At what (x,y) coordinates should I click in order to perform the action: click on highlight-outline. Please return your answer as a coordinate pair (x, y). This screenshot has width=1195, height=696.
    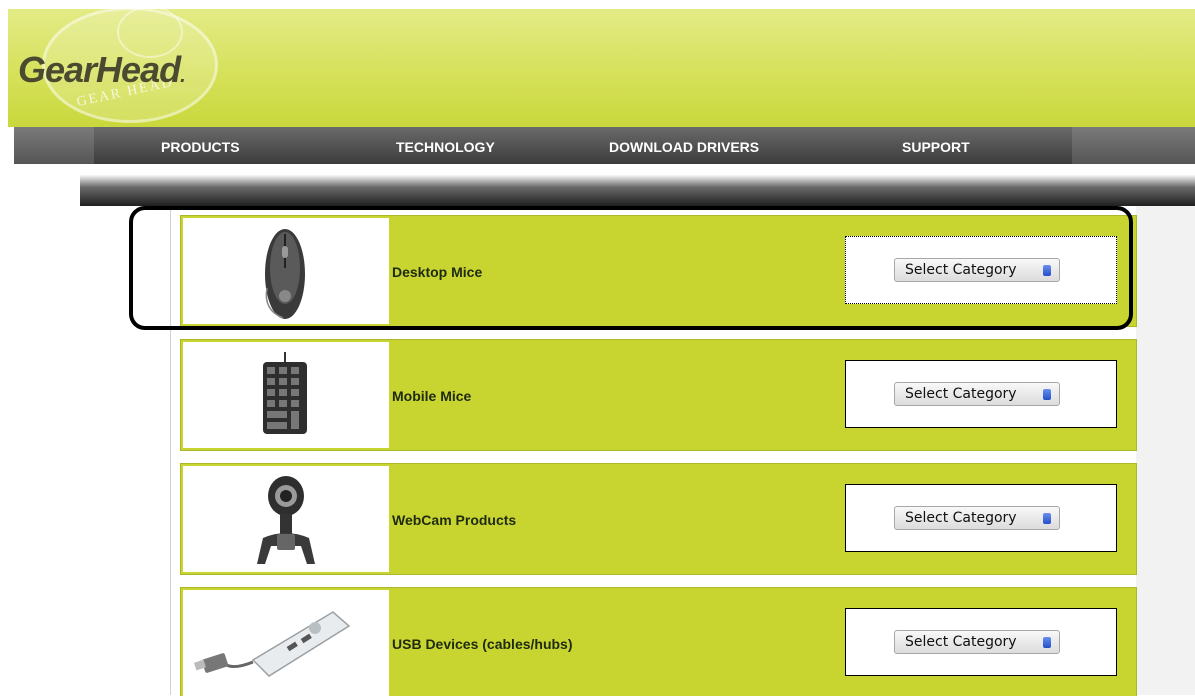
    Looking at the image, I should click on (631, 268).